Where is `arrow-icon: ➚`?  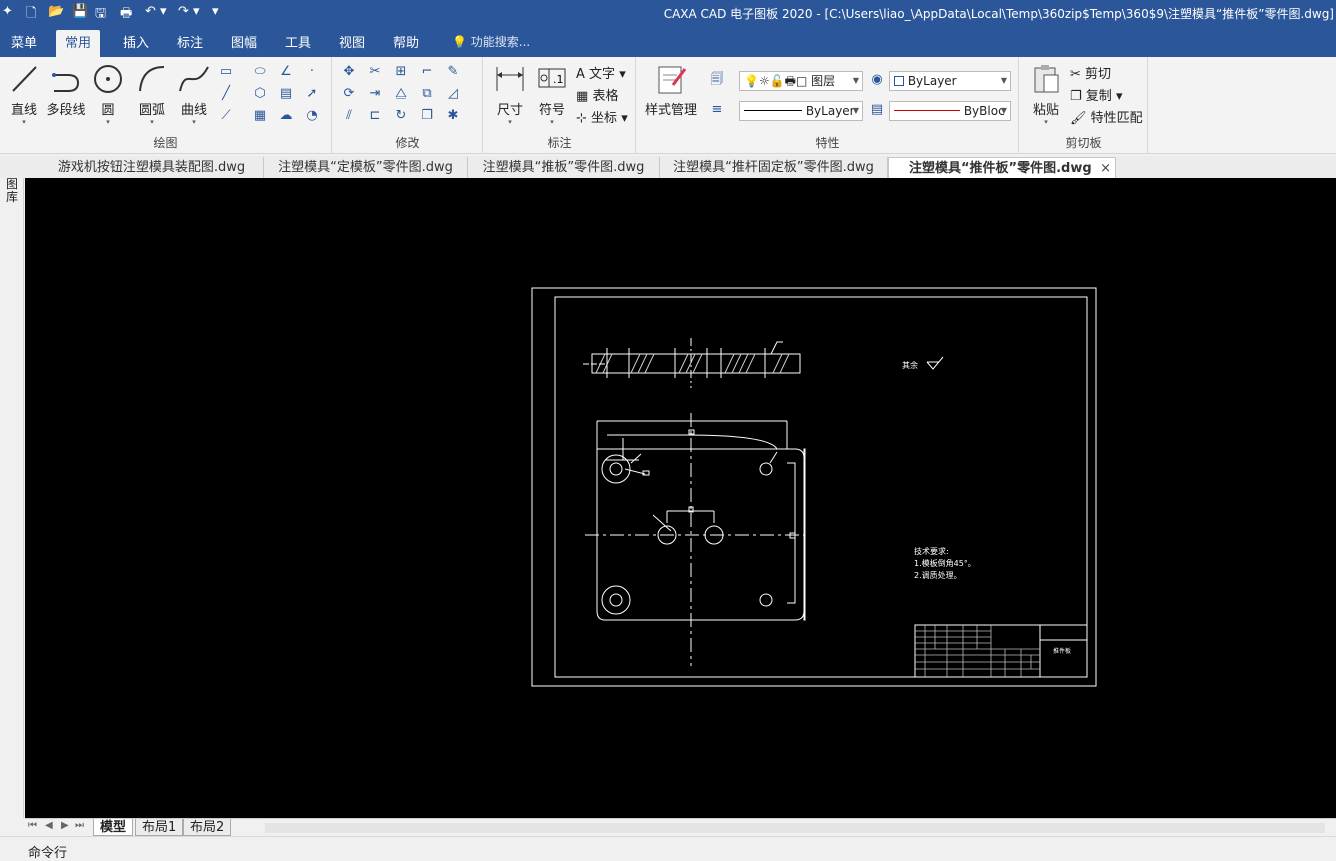
arrow-icon: ➚ is located at coordinates (312, 94).